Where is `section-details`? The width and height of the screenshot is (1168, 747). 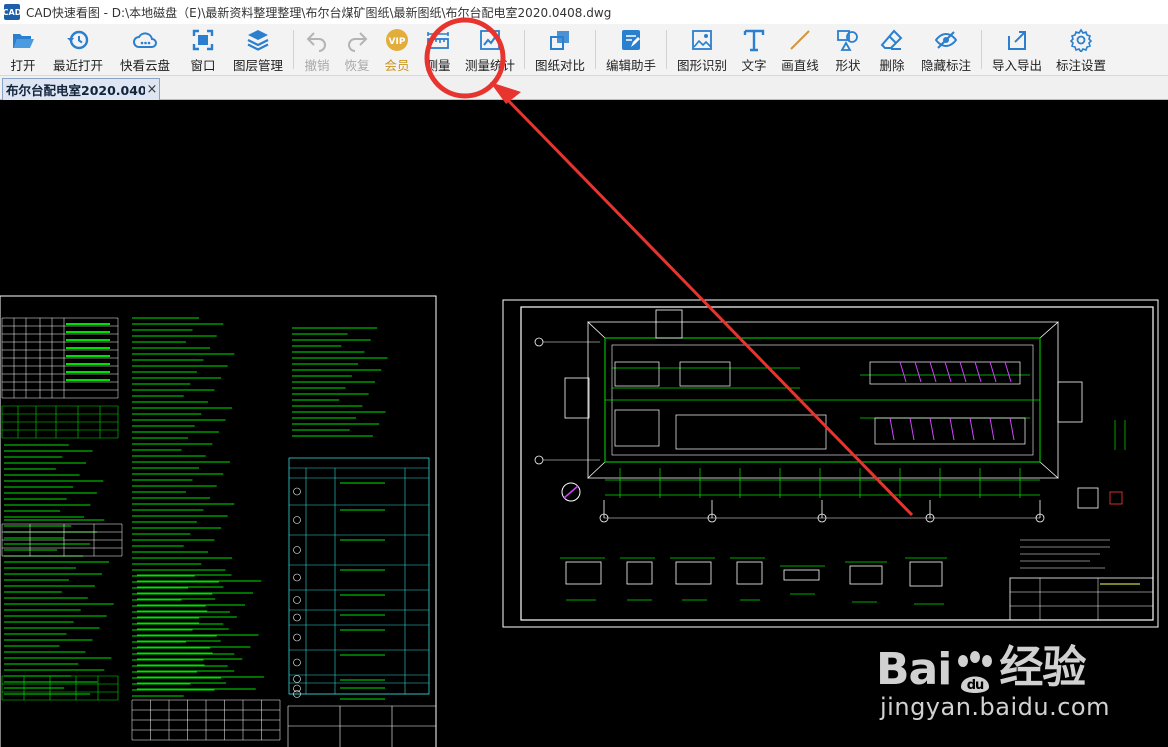 section-details is located at coordinates (753, 581).